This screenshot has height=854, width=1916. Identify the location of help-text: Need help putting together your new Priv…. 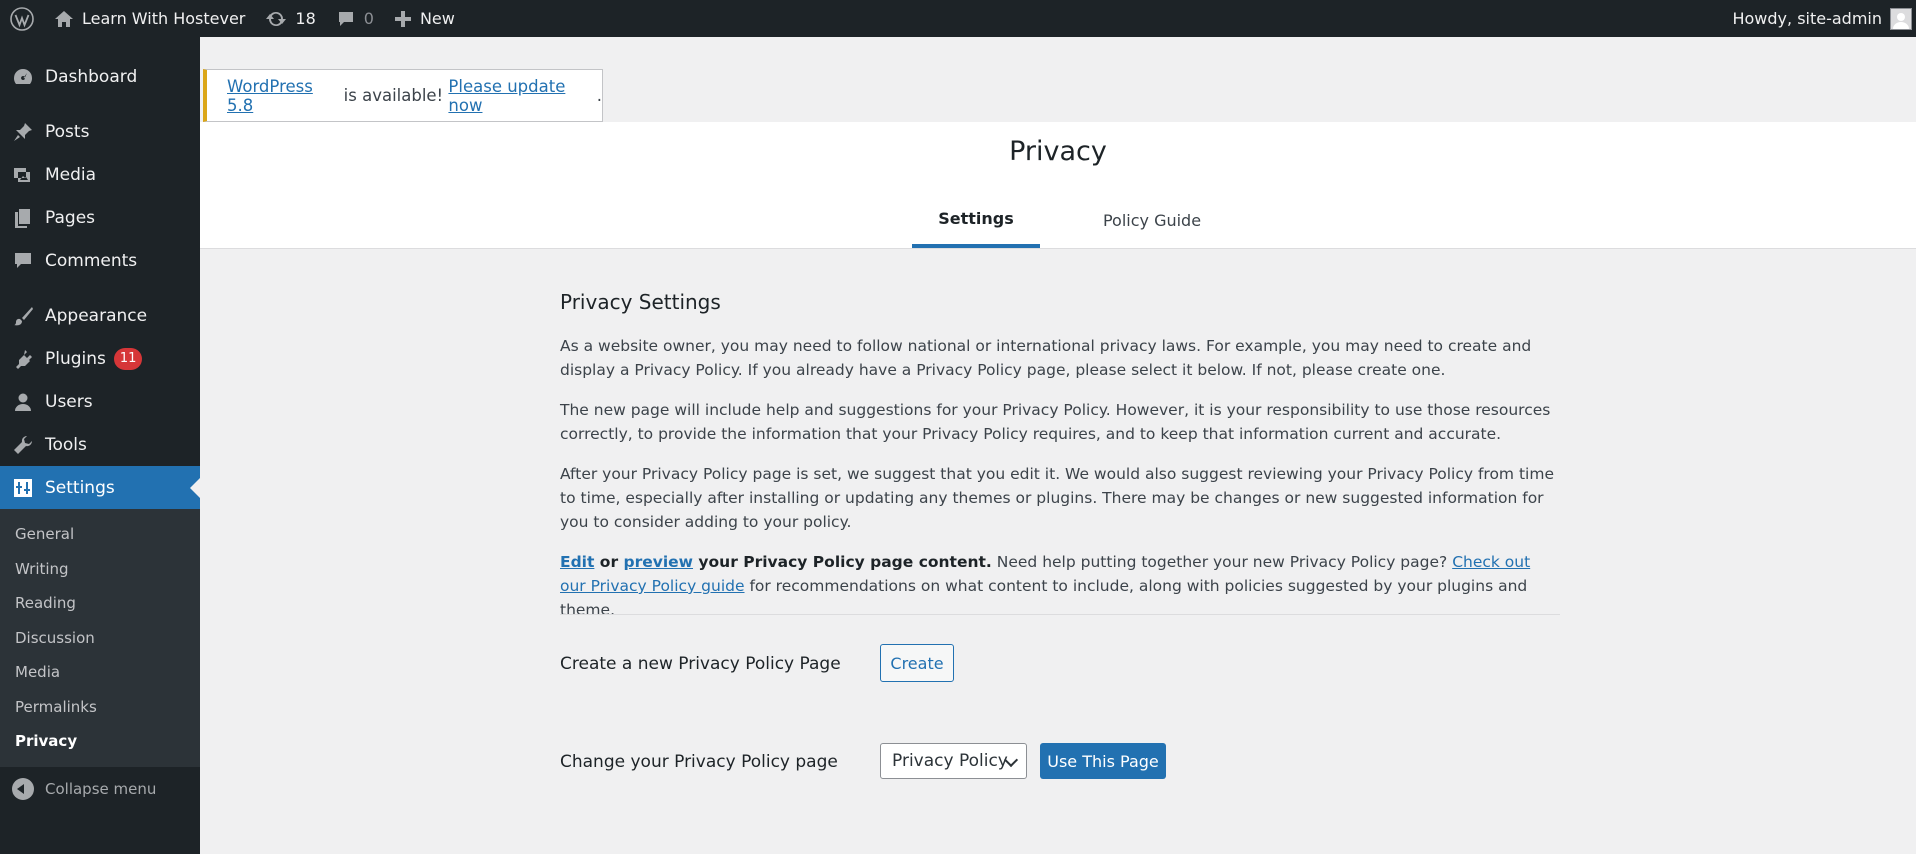
(1222, 562).